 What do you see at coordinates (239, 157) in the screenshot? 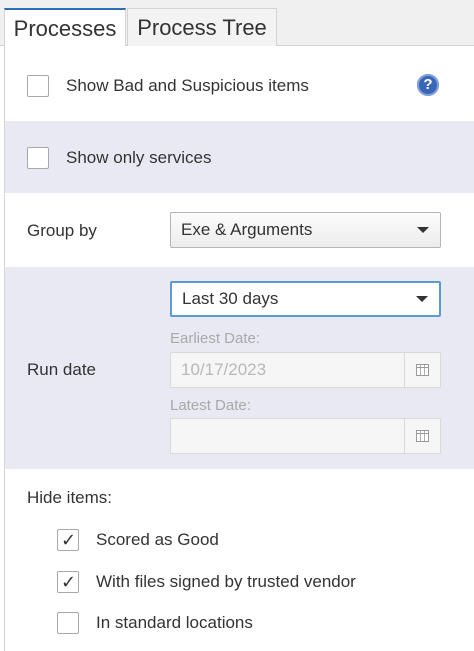
I see `only-services-row: Show only services` at bounding box center [239, 157].